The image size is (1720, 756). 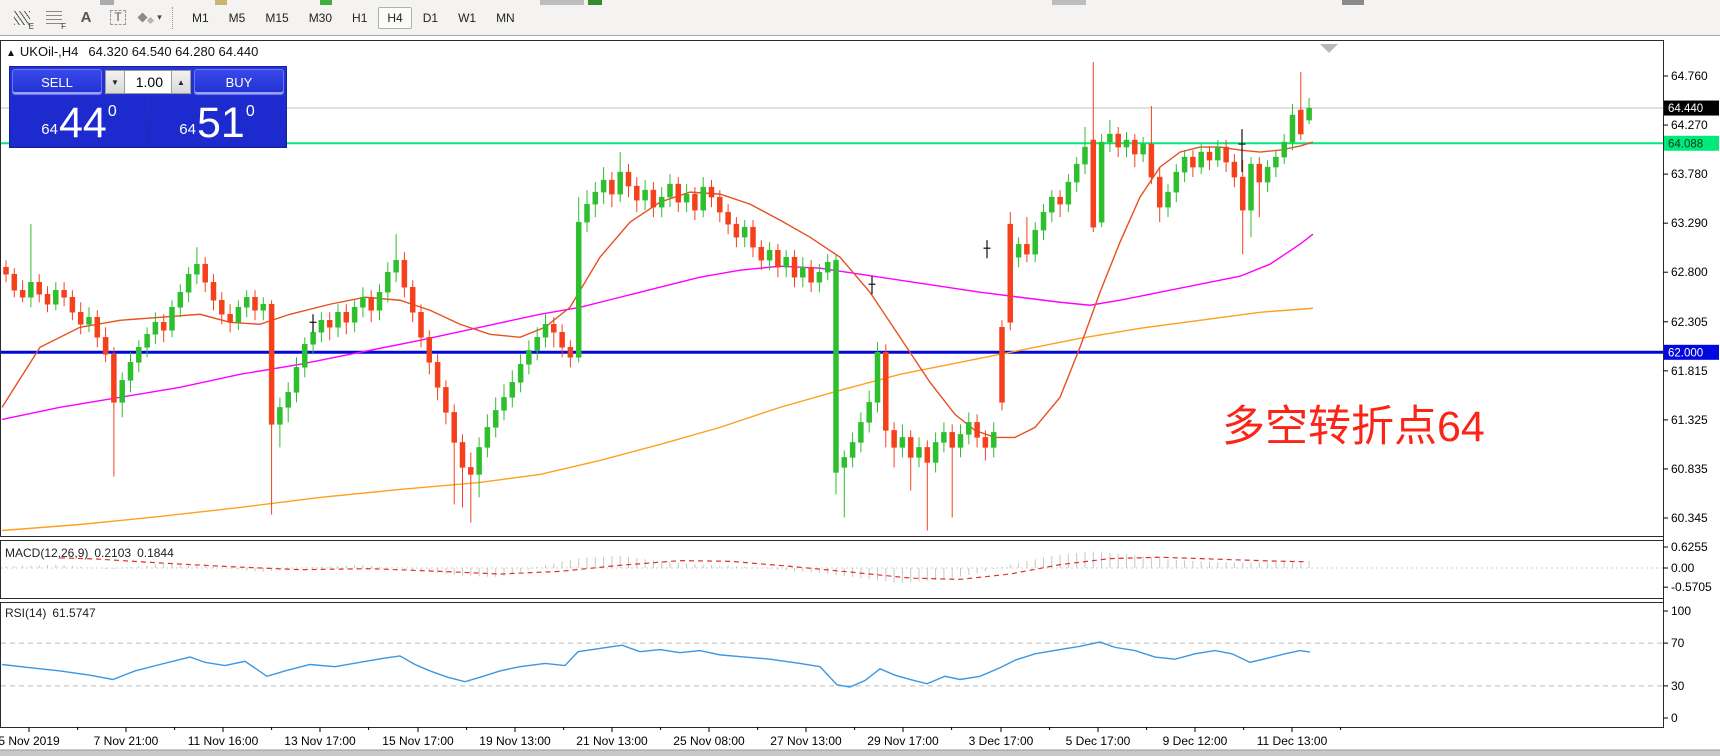 I want to click on date-axis-label: 5 Dec 17:00, so click(x=1098, y=741).